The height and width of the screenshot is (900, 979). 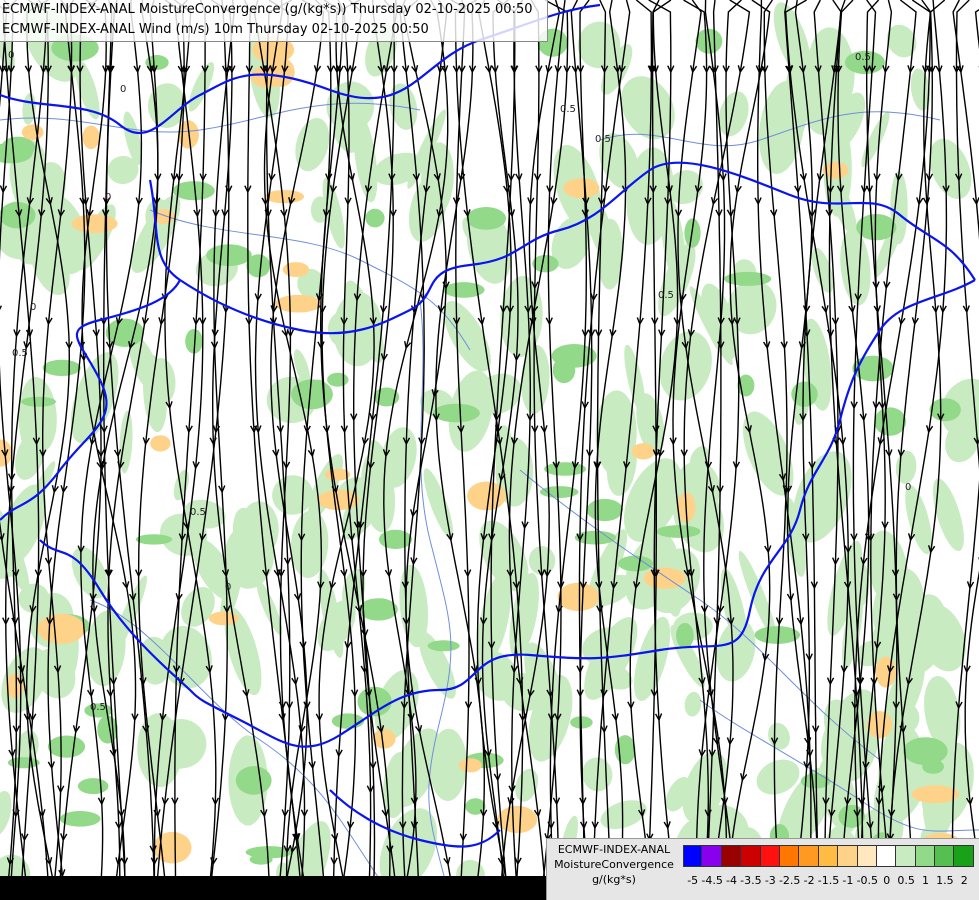 I want to click on legend-ticks: -5 -4.5 -4 -3.5 -3 -2.5 -2 -1.5 -1 -0.5 0 0.5 1 1.5 2, so click(x=830, y=881).